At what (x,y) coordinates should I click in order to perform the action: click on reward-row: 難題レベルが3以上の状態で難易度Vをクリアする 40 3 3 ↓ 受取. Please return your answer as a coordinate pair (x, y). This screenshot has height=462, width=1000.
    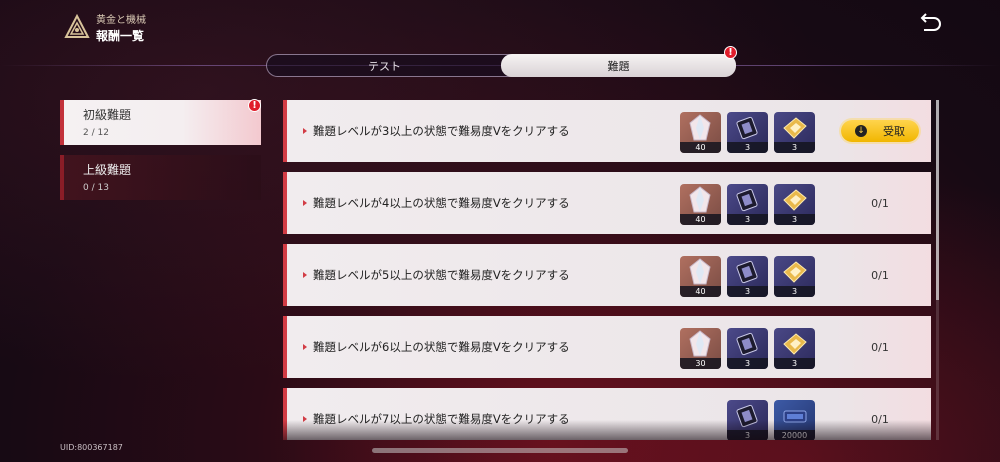
    Looking at the image, I should click on (607, 131).